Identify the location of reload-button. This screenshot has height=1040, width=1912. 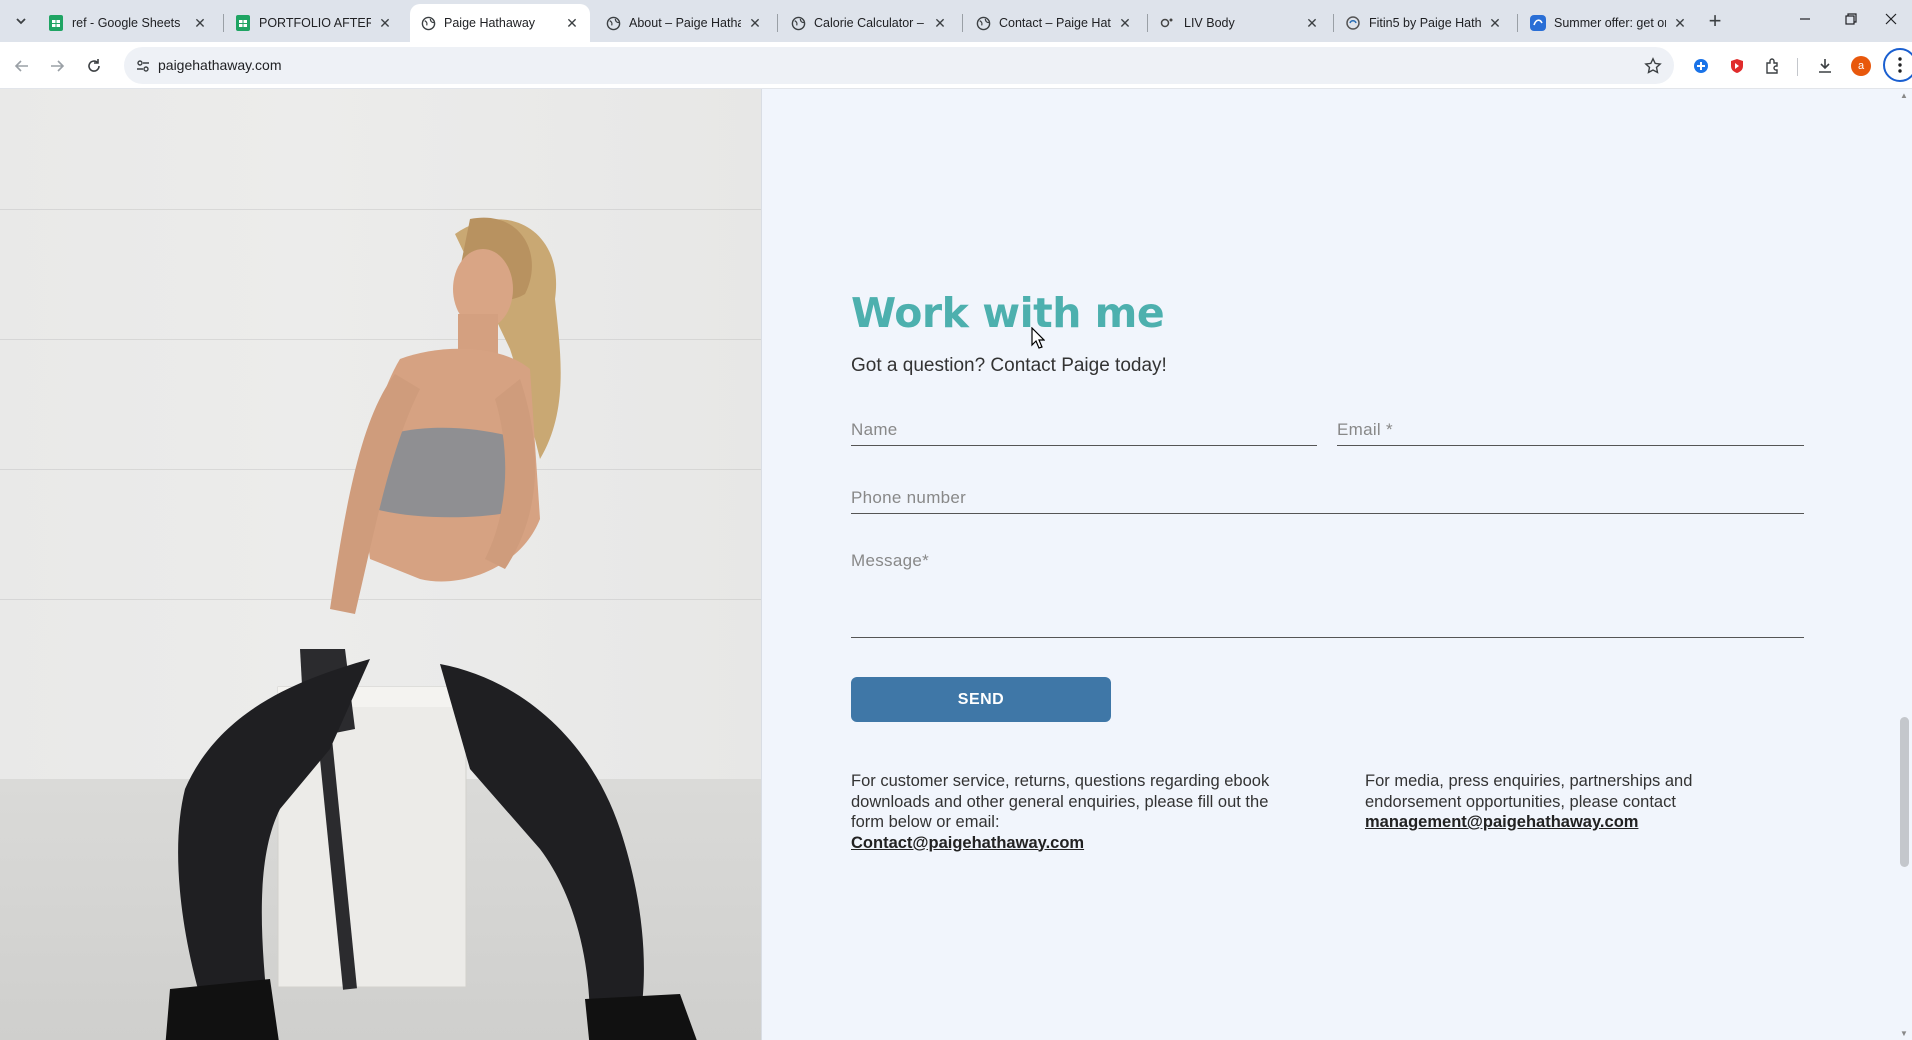
(94, 66).